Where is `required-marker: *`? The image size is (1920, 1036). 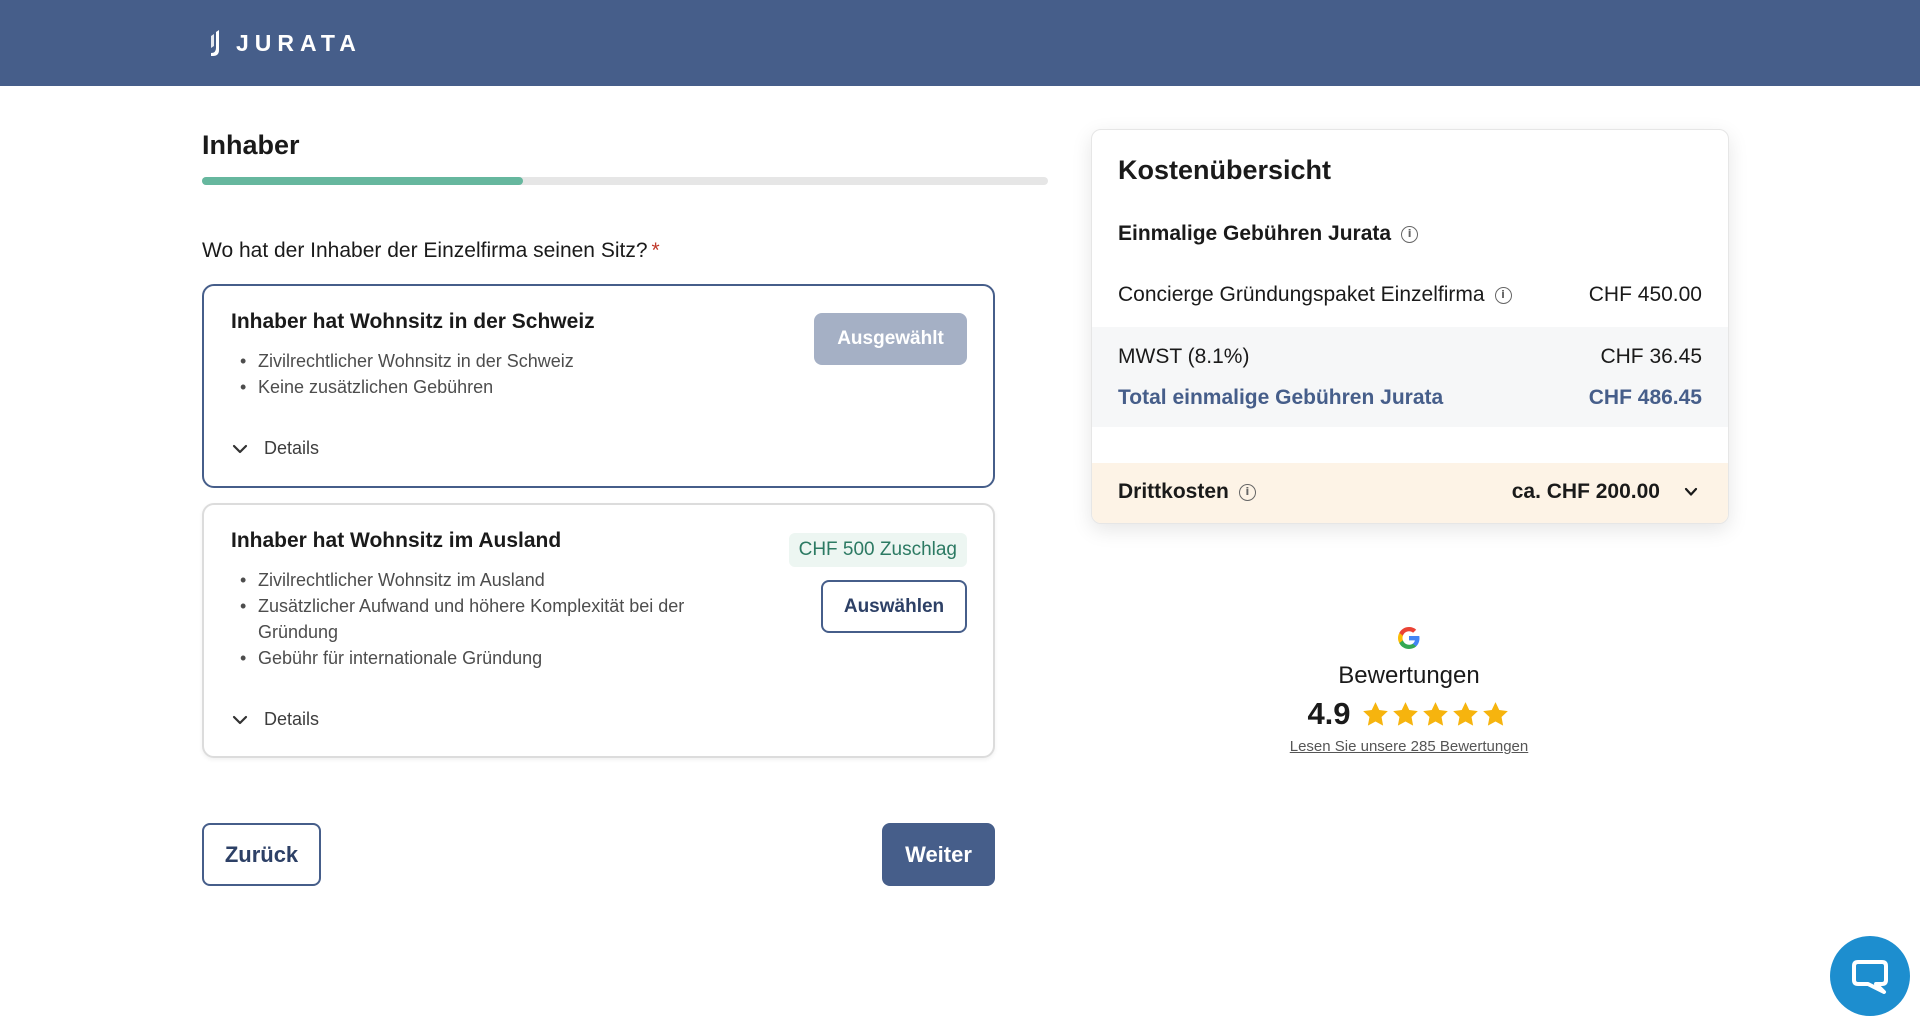
required-marker: * is located at coordinates (655, 250).